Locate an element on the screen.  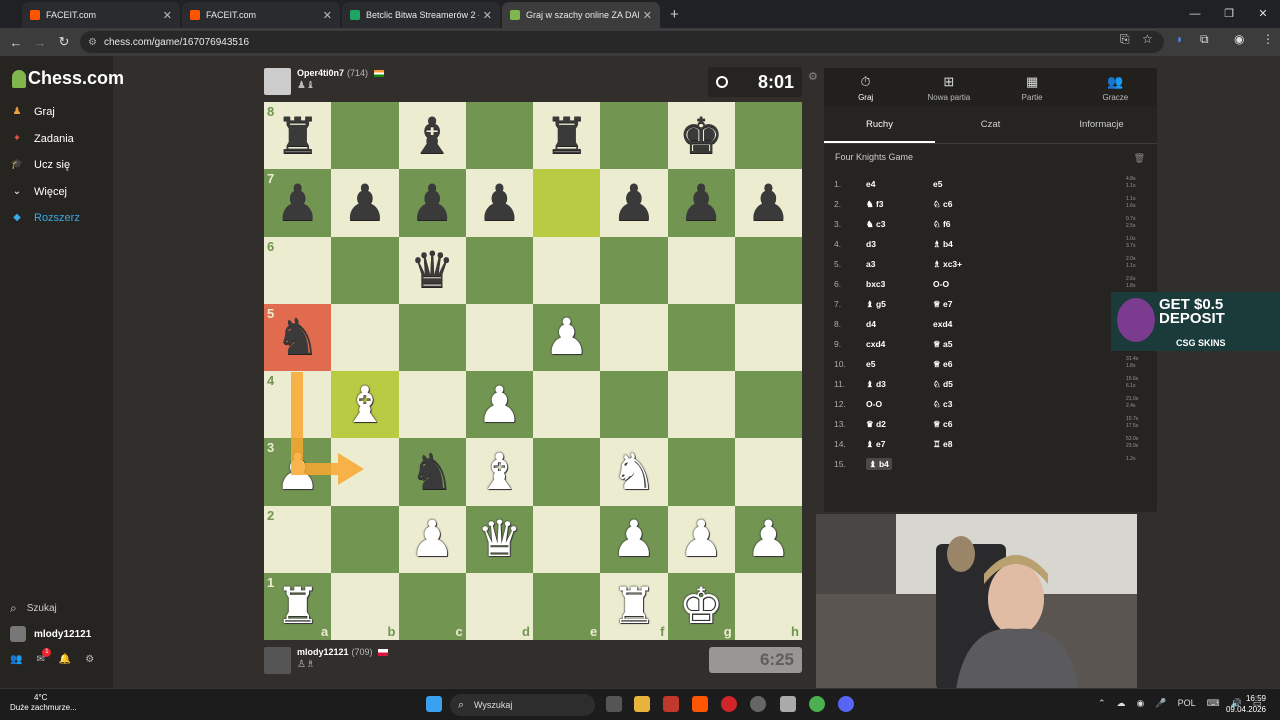
close-window-icon: ✕ is located at coordinates (1263, 14).